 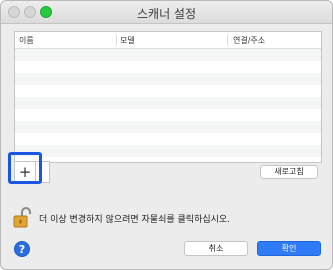 I want to click on title-bar: 스캐너 설정, so click(x=166, y=12).